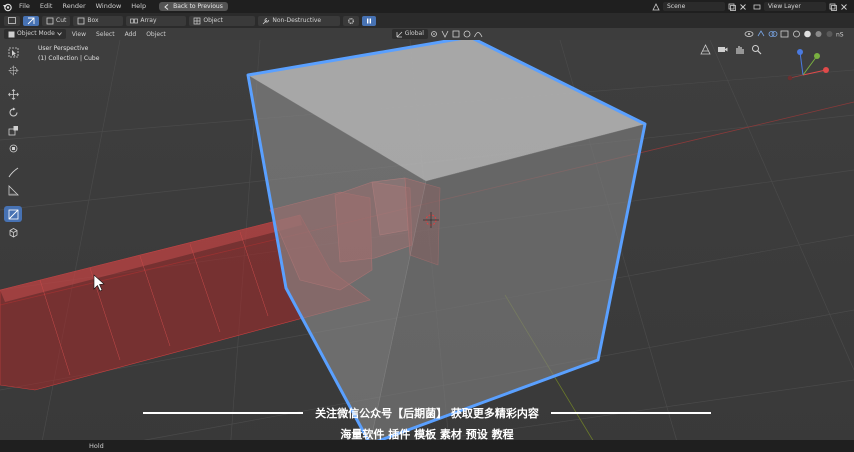  Describe the element at coordinates (656, 6) in the screenshot. I see `scene-icon` at that location.